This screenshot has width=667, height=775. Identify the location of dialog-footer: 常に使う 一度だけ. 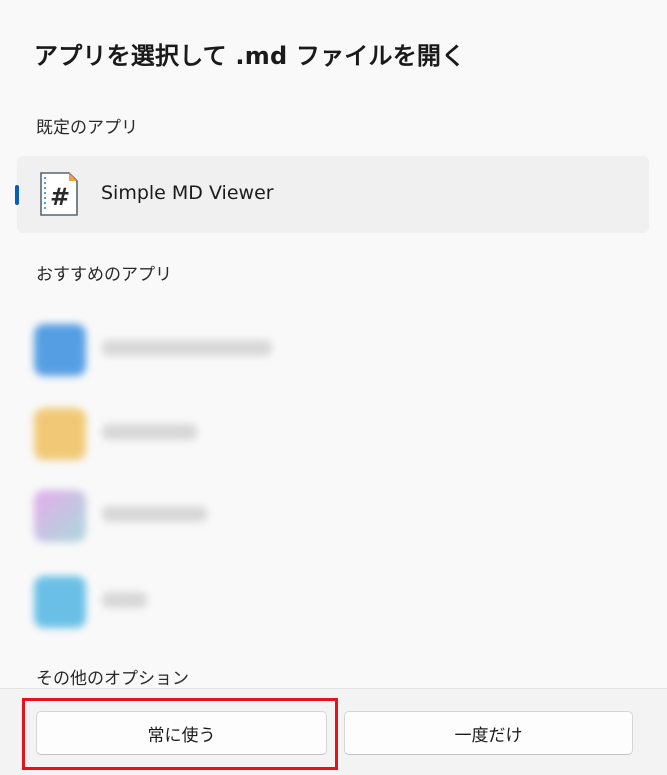
(333, 731).